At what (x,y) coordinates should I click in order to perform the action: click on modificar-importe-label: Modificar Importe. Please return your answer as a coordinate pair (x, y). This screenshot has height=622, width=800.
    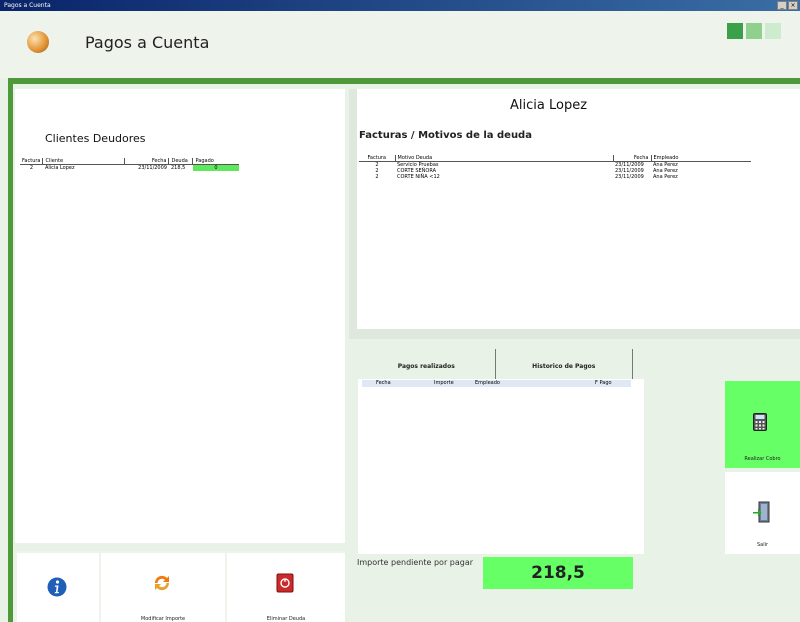
    Looking at the image, I should click on (163, 619).